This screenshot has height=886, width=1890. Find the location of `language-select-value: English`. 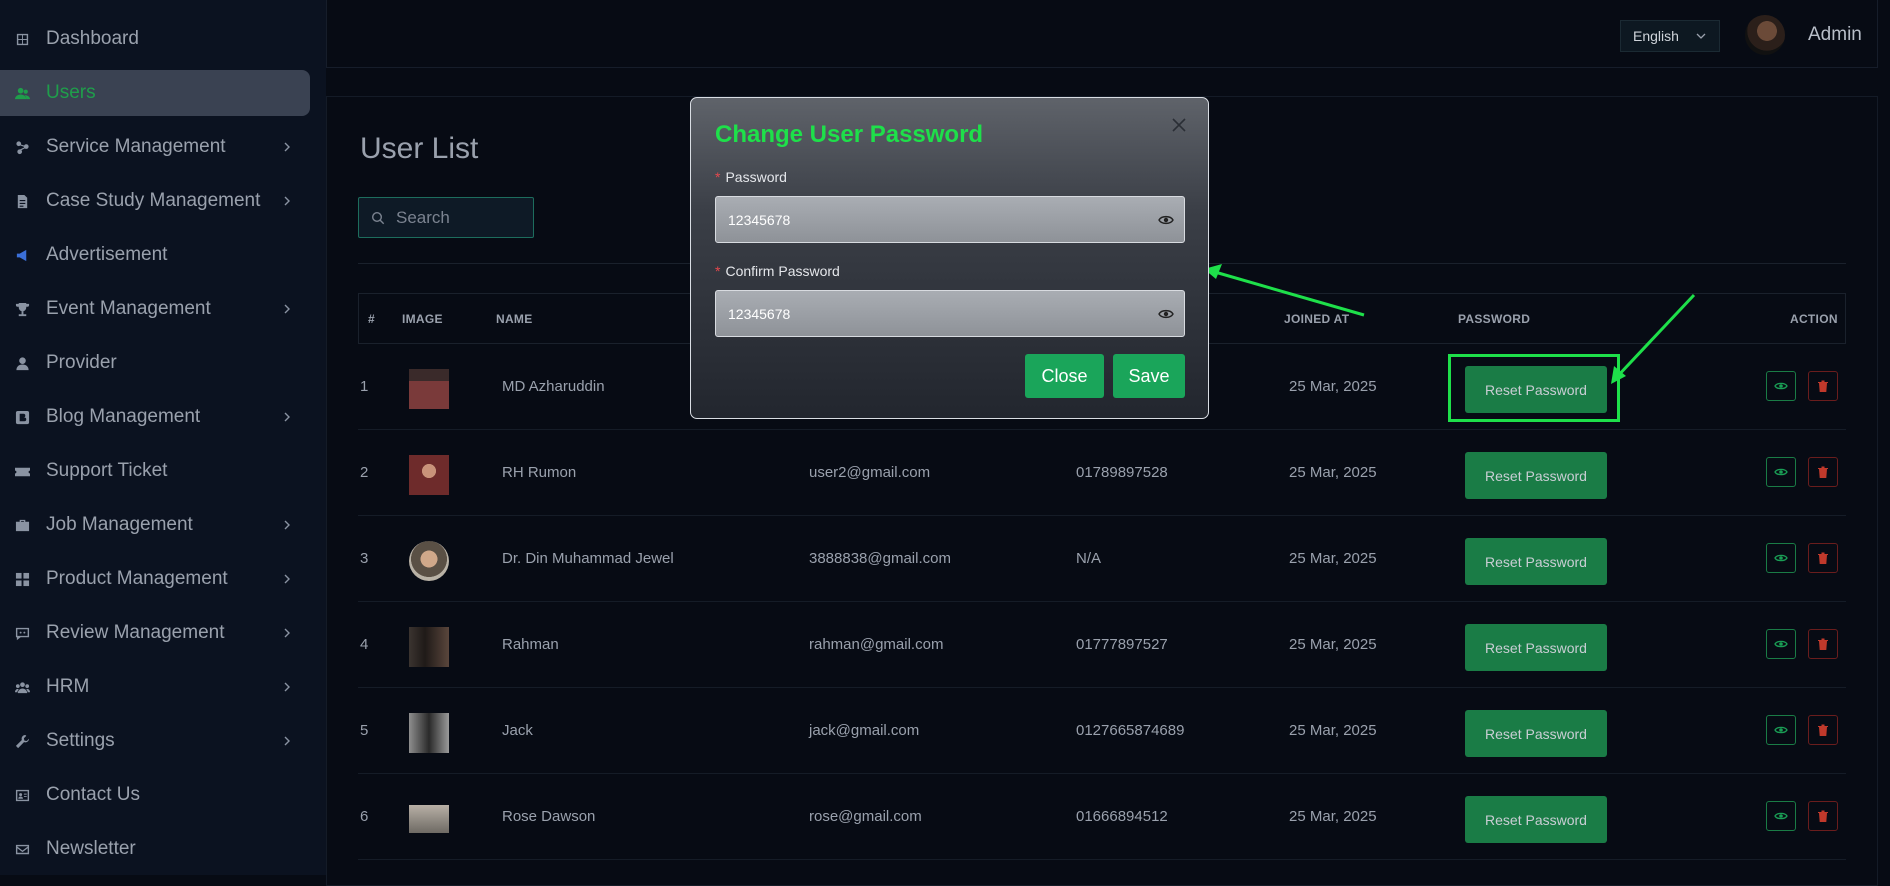

language-select-value: English is located at coordinates (1656, 36).